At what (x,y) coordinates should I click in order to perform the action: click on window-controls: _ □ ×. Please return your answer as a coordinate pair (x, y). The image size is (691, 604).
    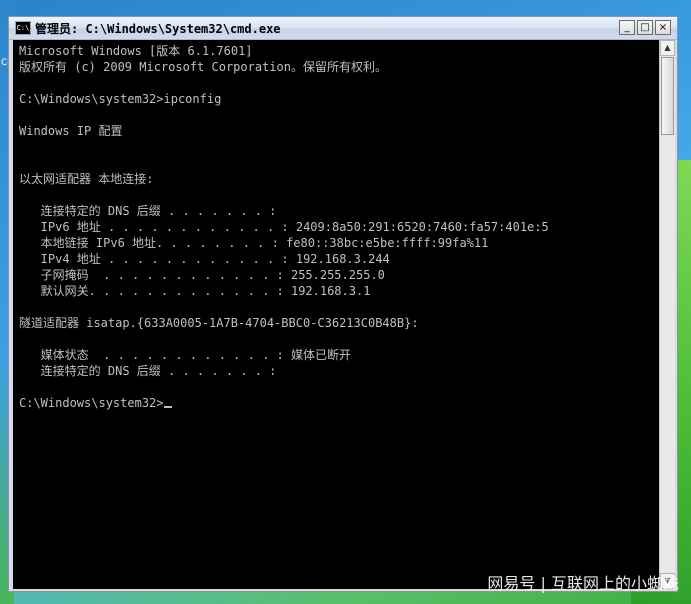
    Looking at the image, I should click on (645, 27).